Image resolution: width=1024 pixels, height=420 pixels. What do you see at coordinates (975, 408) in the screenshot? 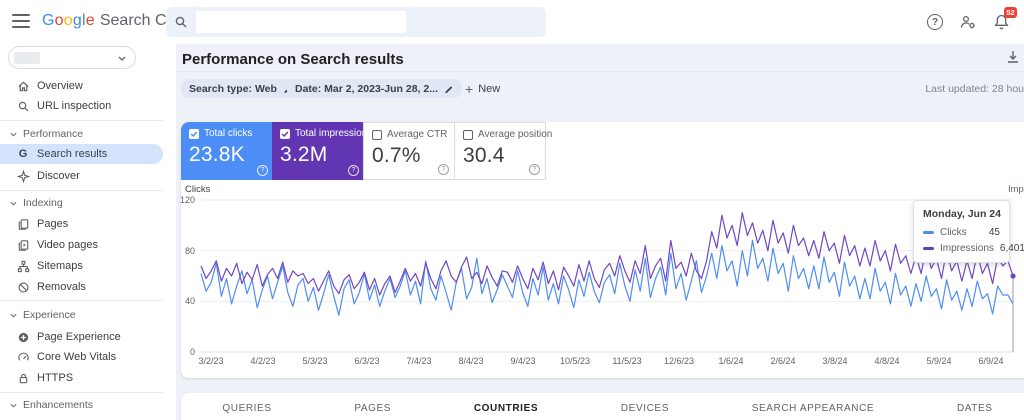
I see `tab-dates: DATES` at bounding box center [975, 408].